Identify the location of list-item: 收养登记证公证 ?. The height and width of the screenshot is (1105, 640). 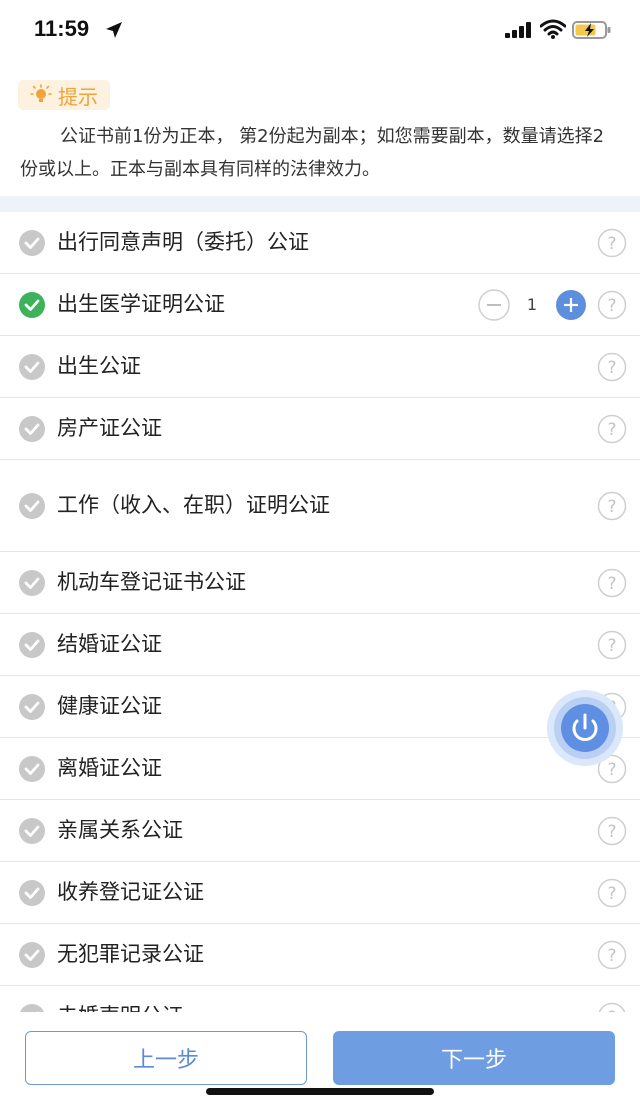
(320, 893).